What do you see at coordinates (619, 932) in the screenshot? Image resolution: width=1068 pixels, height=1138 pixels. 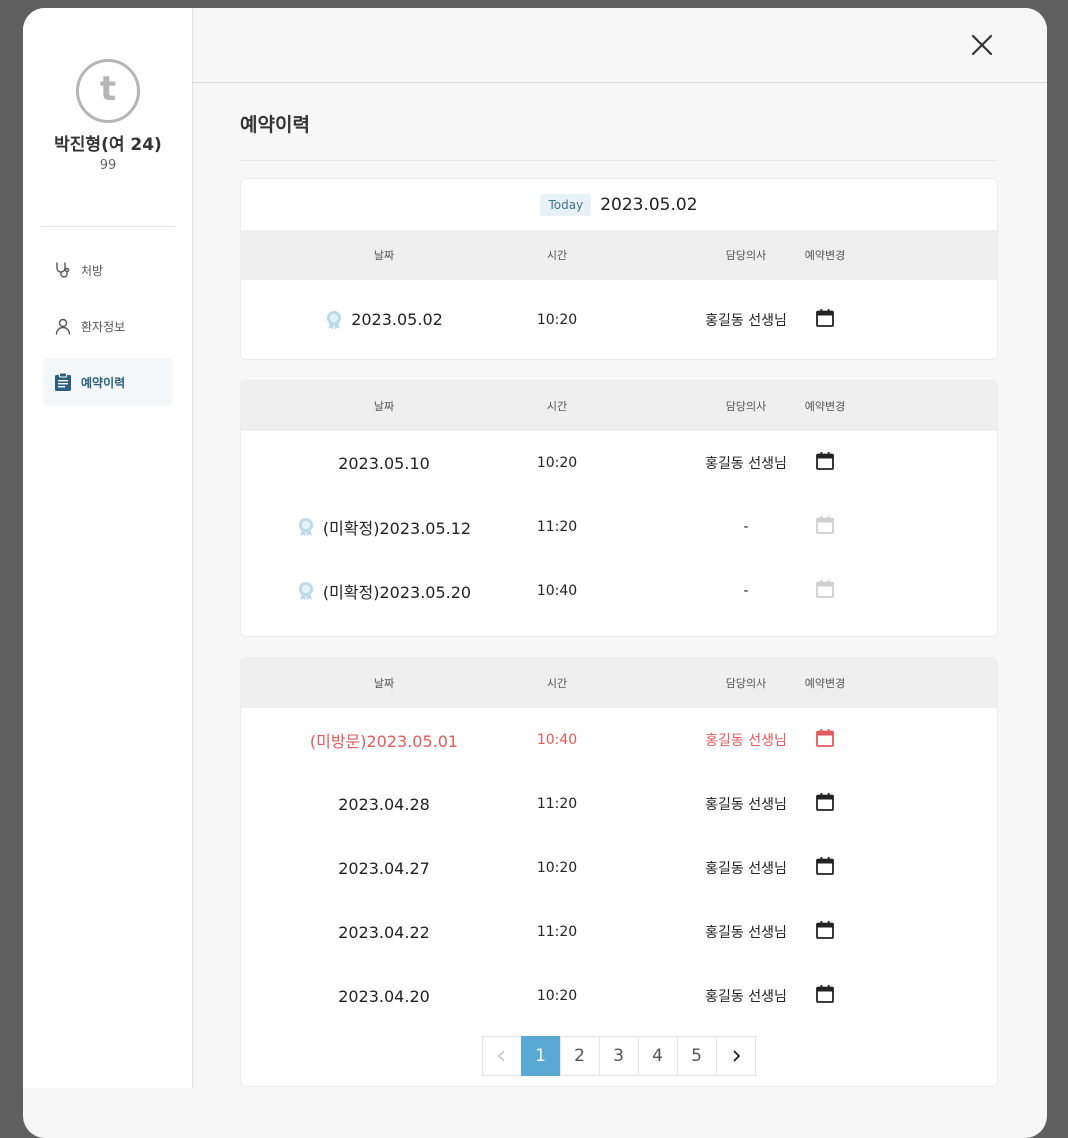 I see `table-row: 2023.04.22 11:20 홍길동 선생님` at bounding box center [619, 932].